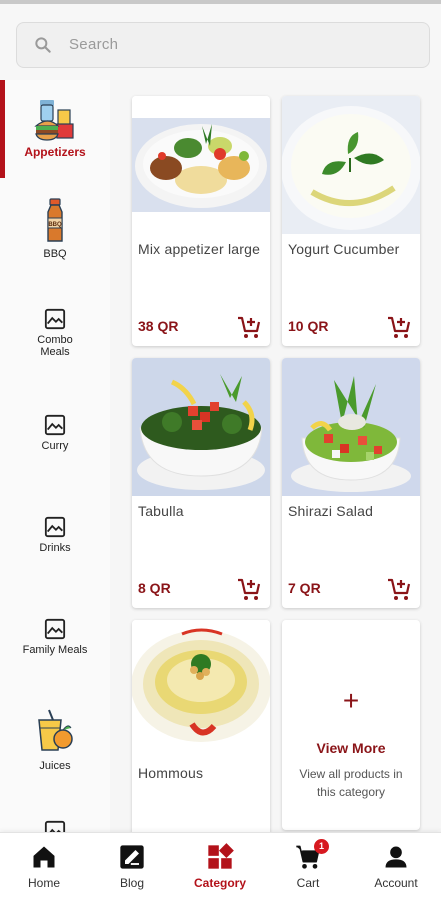 The height and width of the screenshot is (900, 441). Describe the element at coordinates (304, 588) in the screenshot. I see `product-price: 7 QR` at that location.